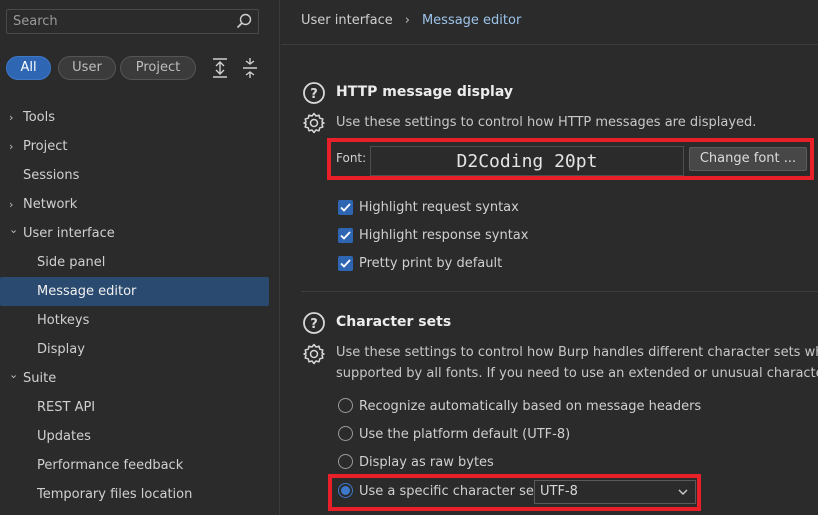 The height and width of the screenshot is (515, 818). What do you see at coordinates (87, 68) in the screenshot?
I see `filter-user-button: User` at bounding box center [87, 68].